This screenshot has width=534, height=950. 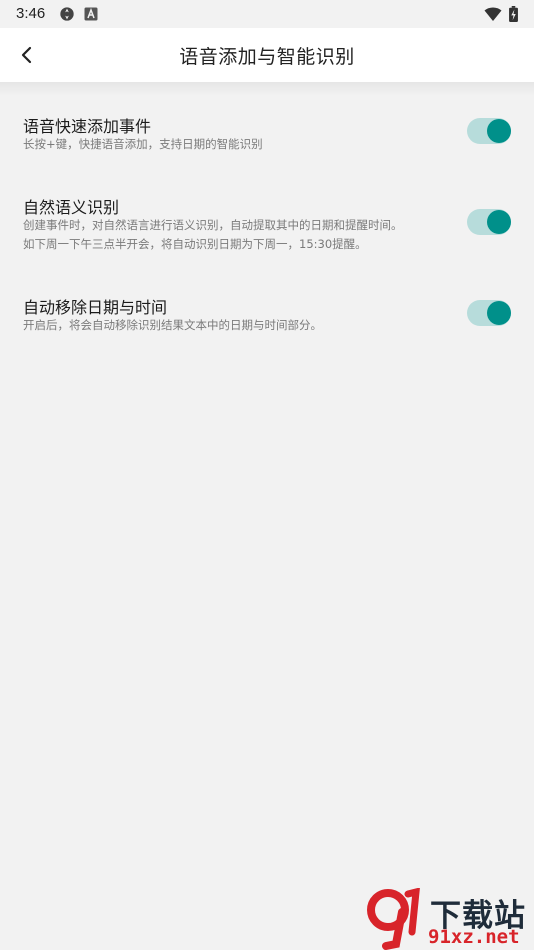 What do you see at coordinates (493, 14) in the screenshot?
I see `wifi-icon` at bounding box center [493, 14].